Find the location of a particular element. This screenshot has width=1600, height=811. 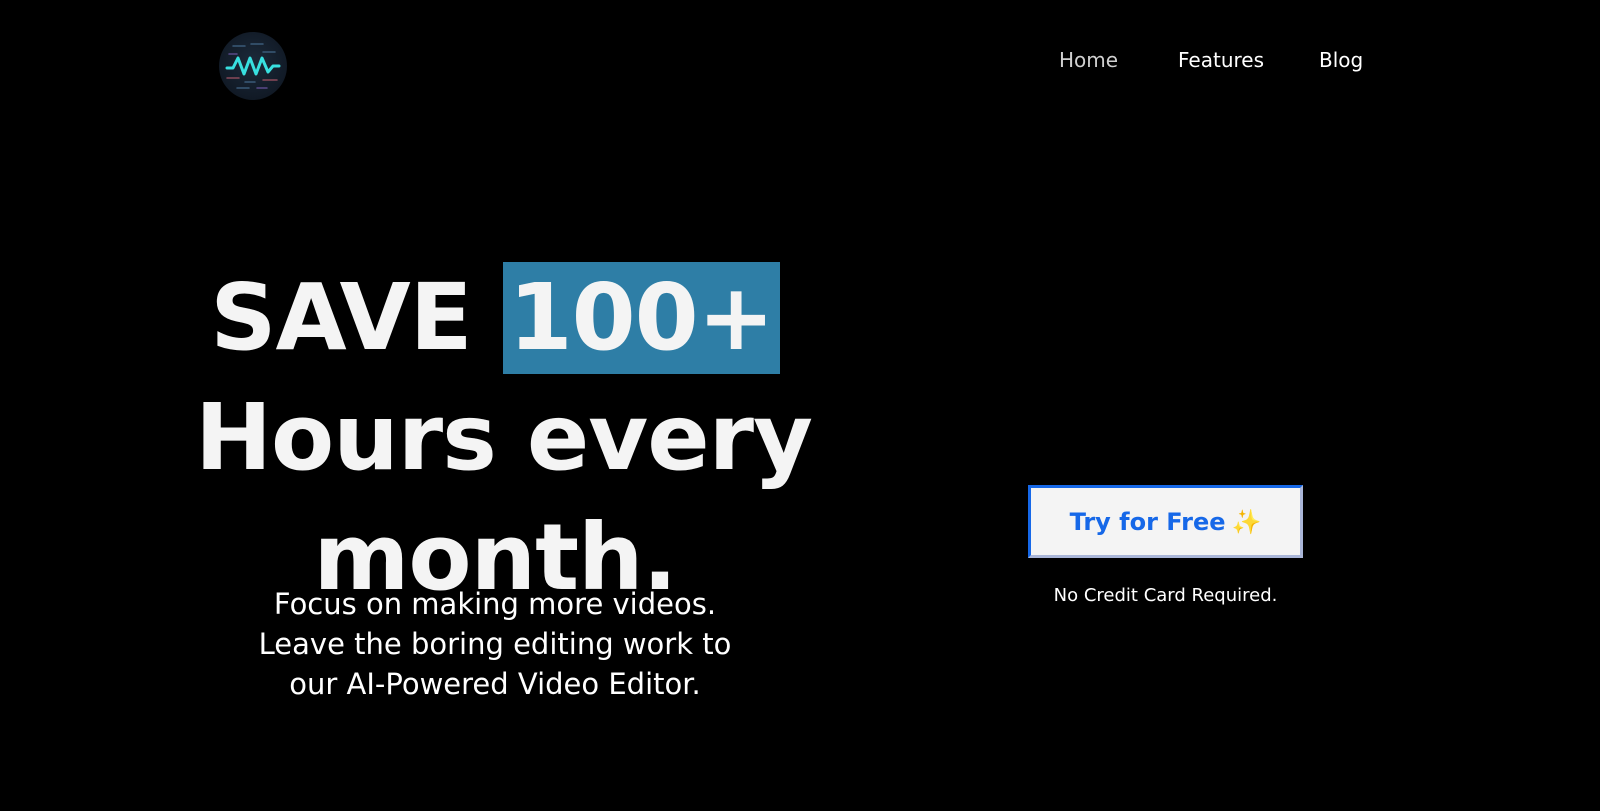

hero-line-2: Hours every is located at coordinates (504, 437).